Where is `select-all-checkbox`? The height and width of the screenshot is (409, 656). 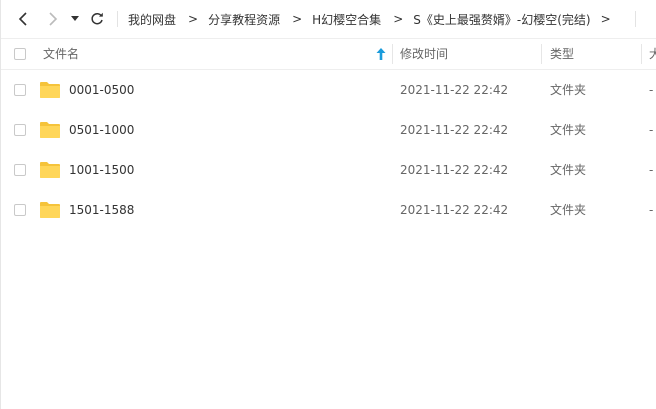 select-all-checkbox is located at coordinates (20, 54).